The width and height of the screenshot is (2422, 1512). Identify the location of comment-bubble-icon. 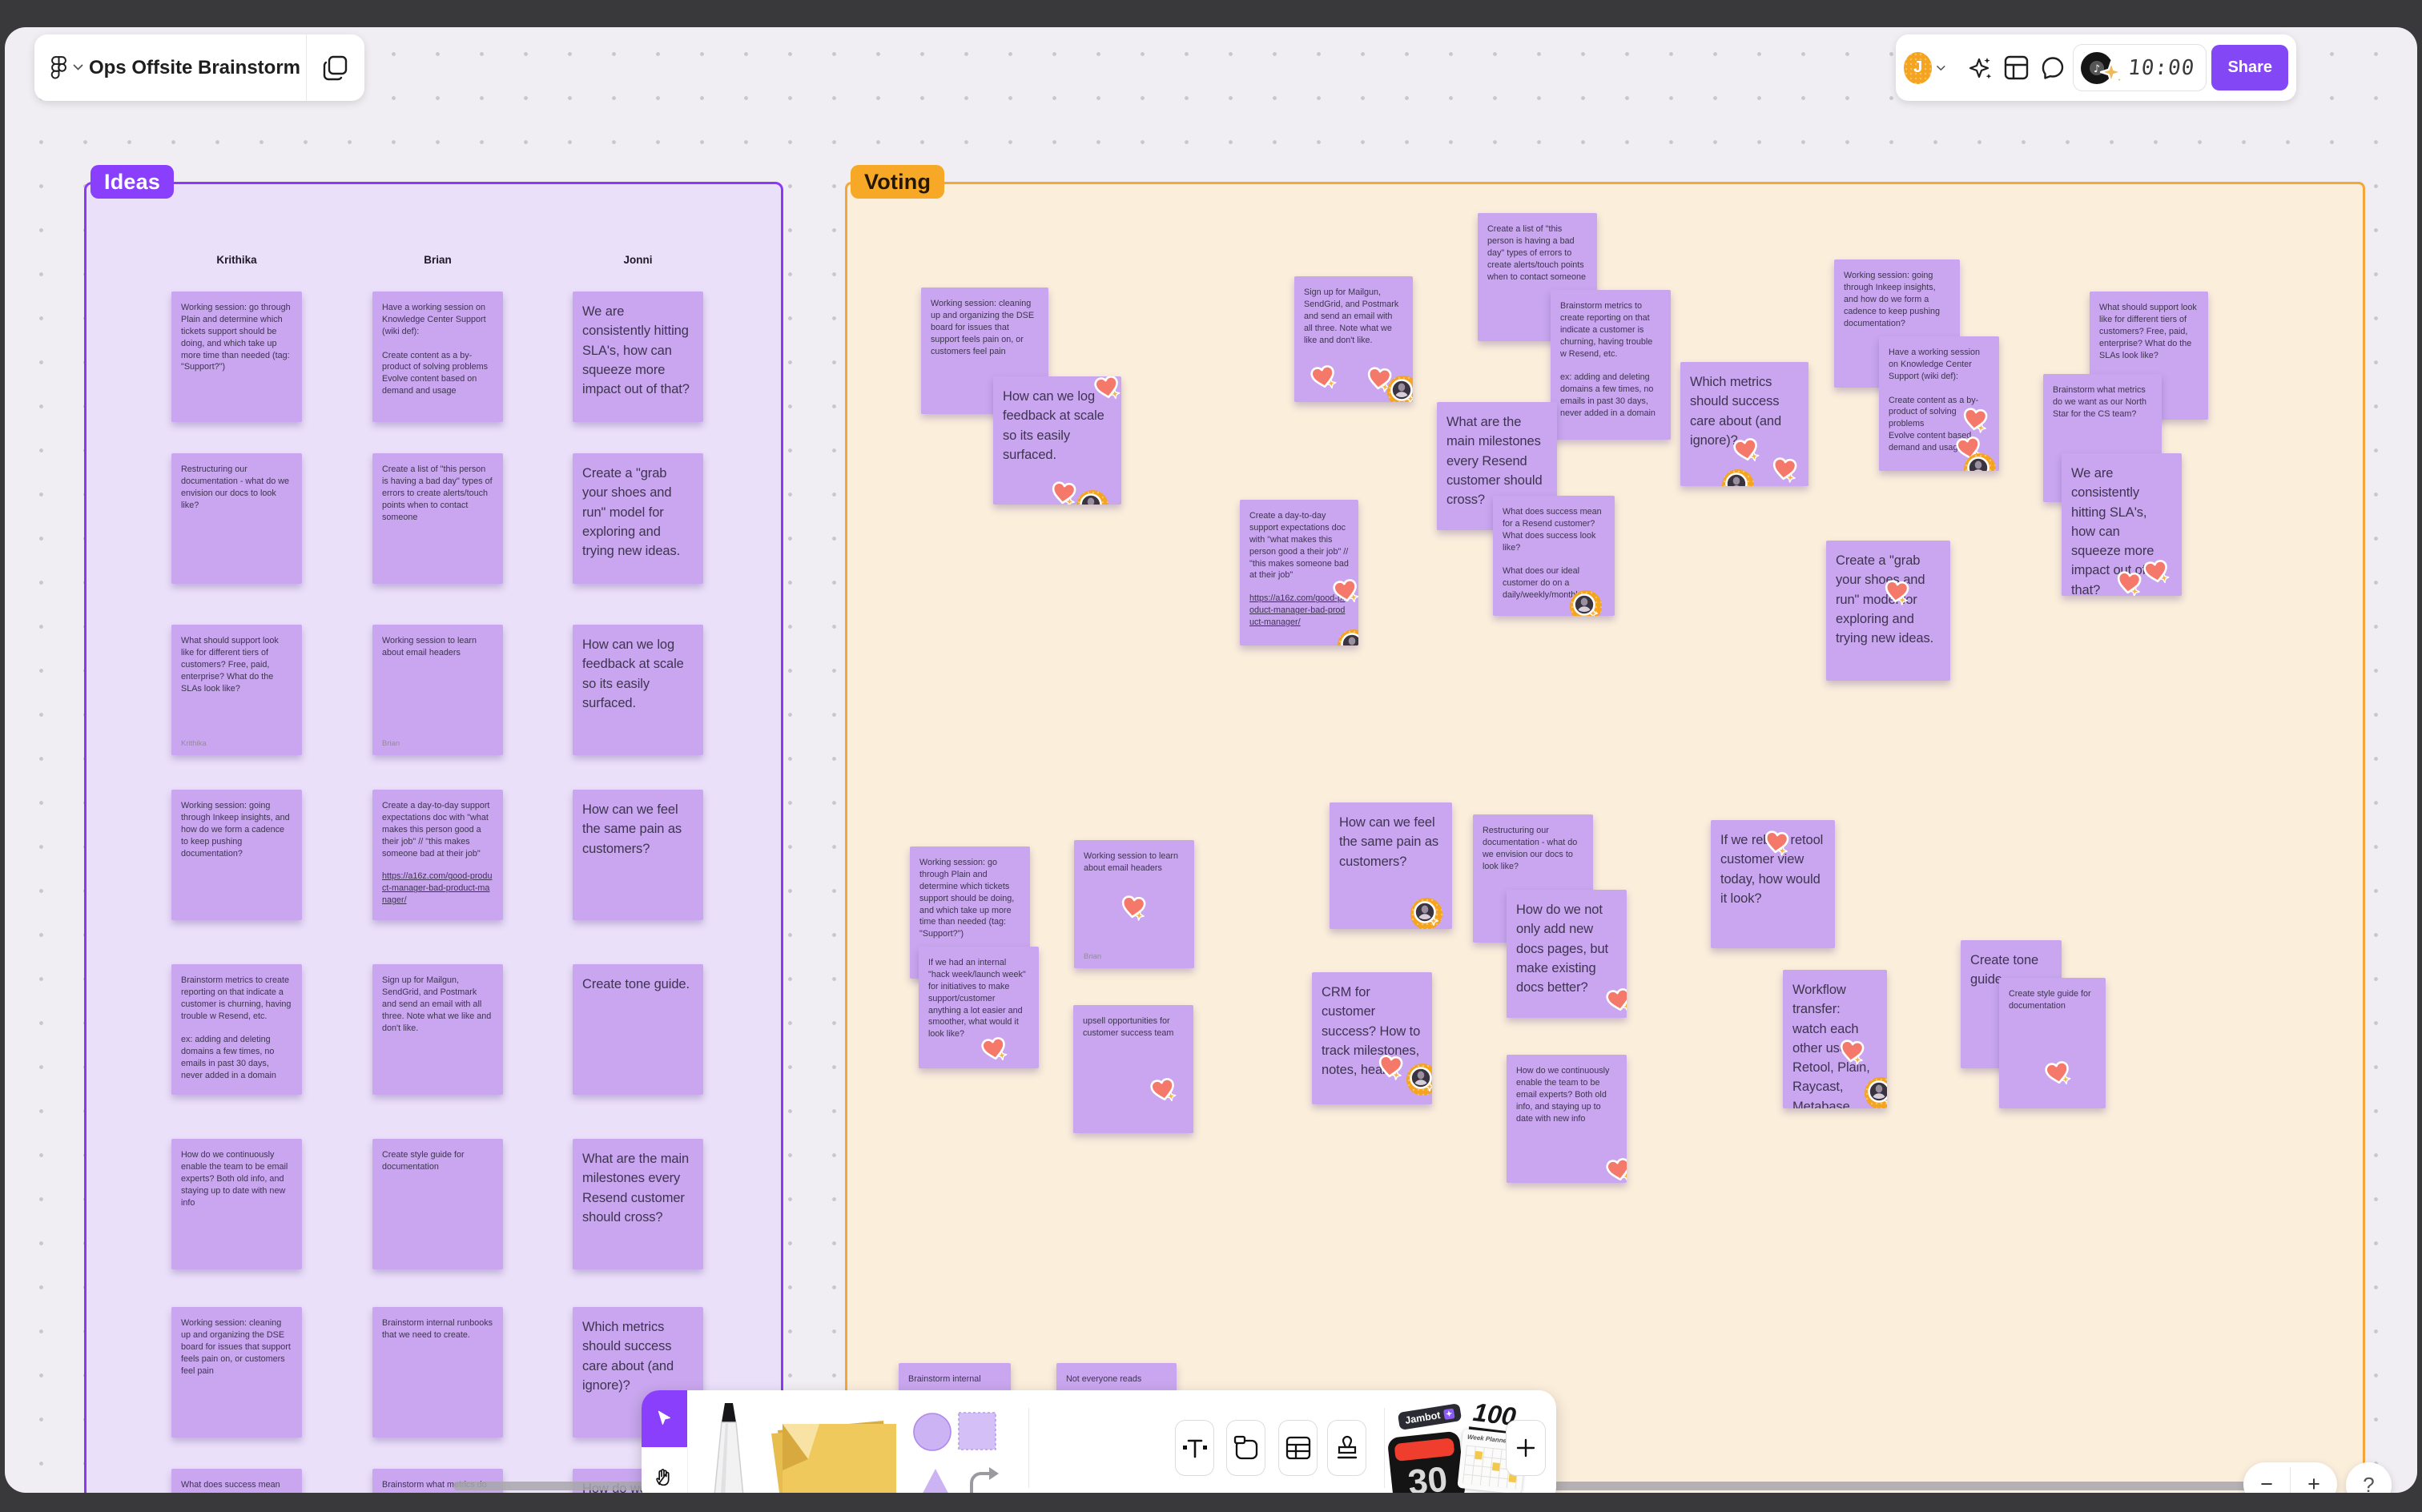
(2052, 67).